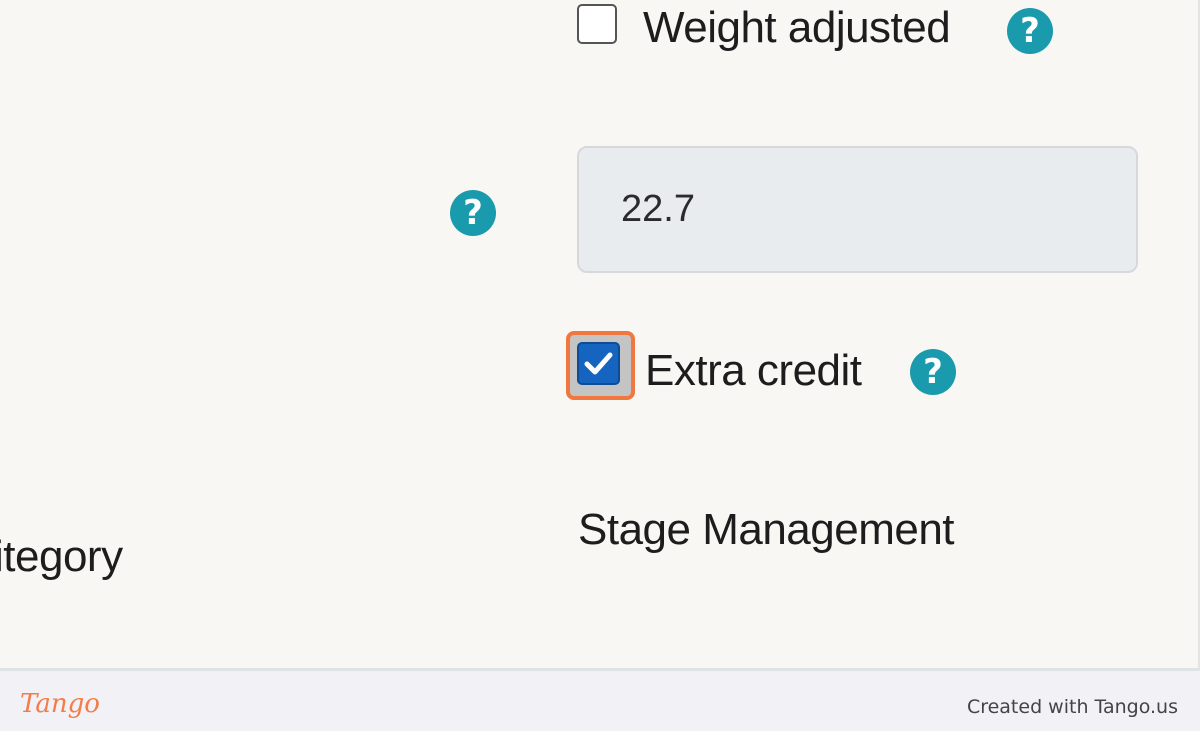 The width and height of the screenshot is (1200, 731). Describe the element at coordinates (797, 27) in the screenshot. I see `weight-adjusted-label: Weight adjusted` at that location.